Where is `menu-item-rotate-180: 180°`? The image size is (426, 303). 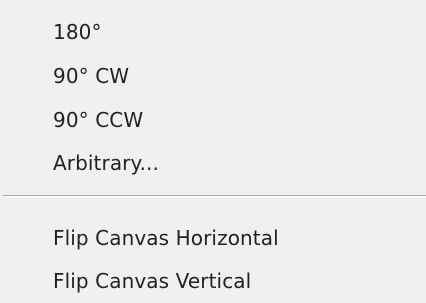 menu-item-rotate-180: 180° is located at coordinates (77, 32).